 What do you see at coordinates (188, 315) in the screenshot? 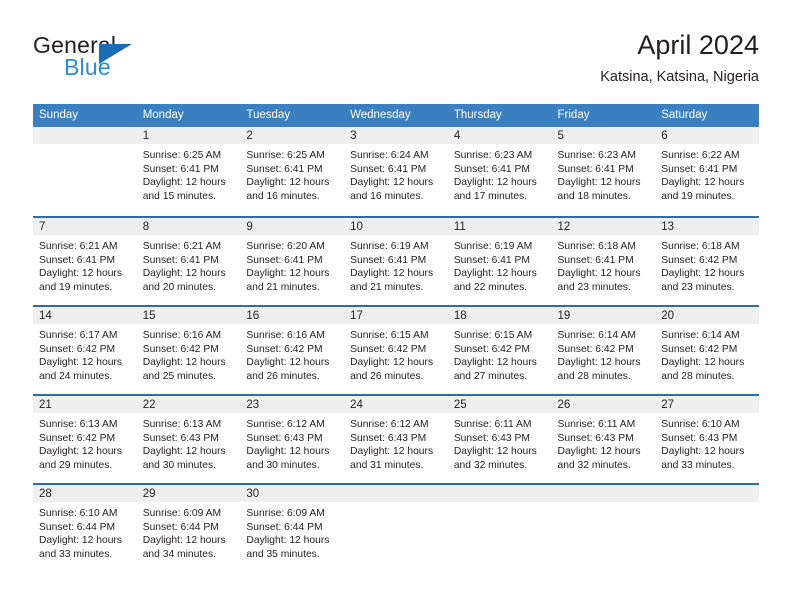
I see `day-number: 15` at bounding box center [188, 315].